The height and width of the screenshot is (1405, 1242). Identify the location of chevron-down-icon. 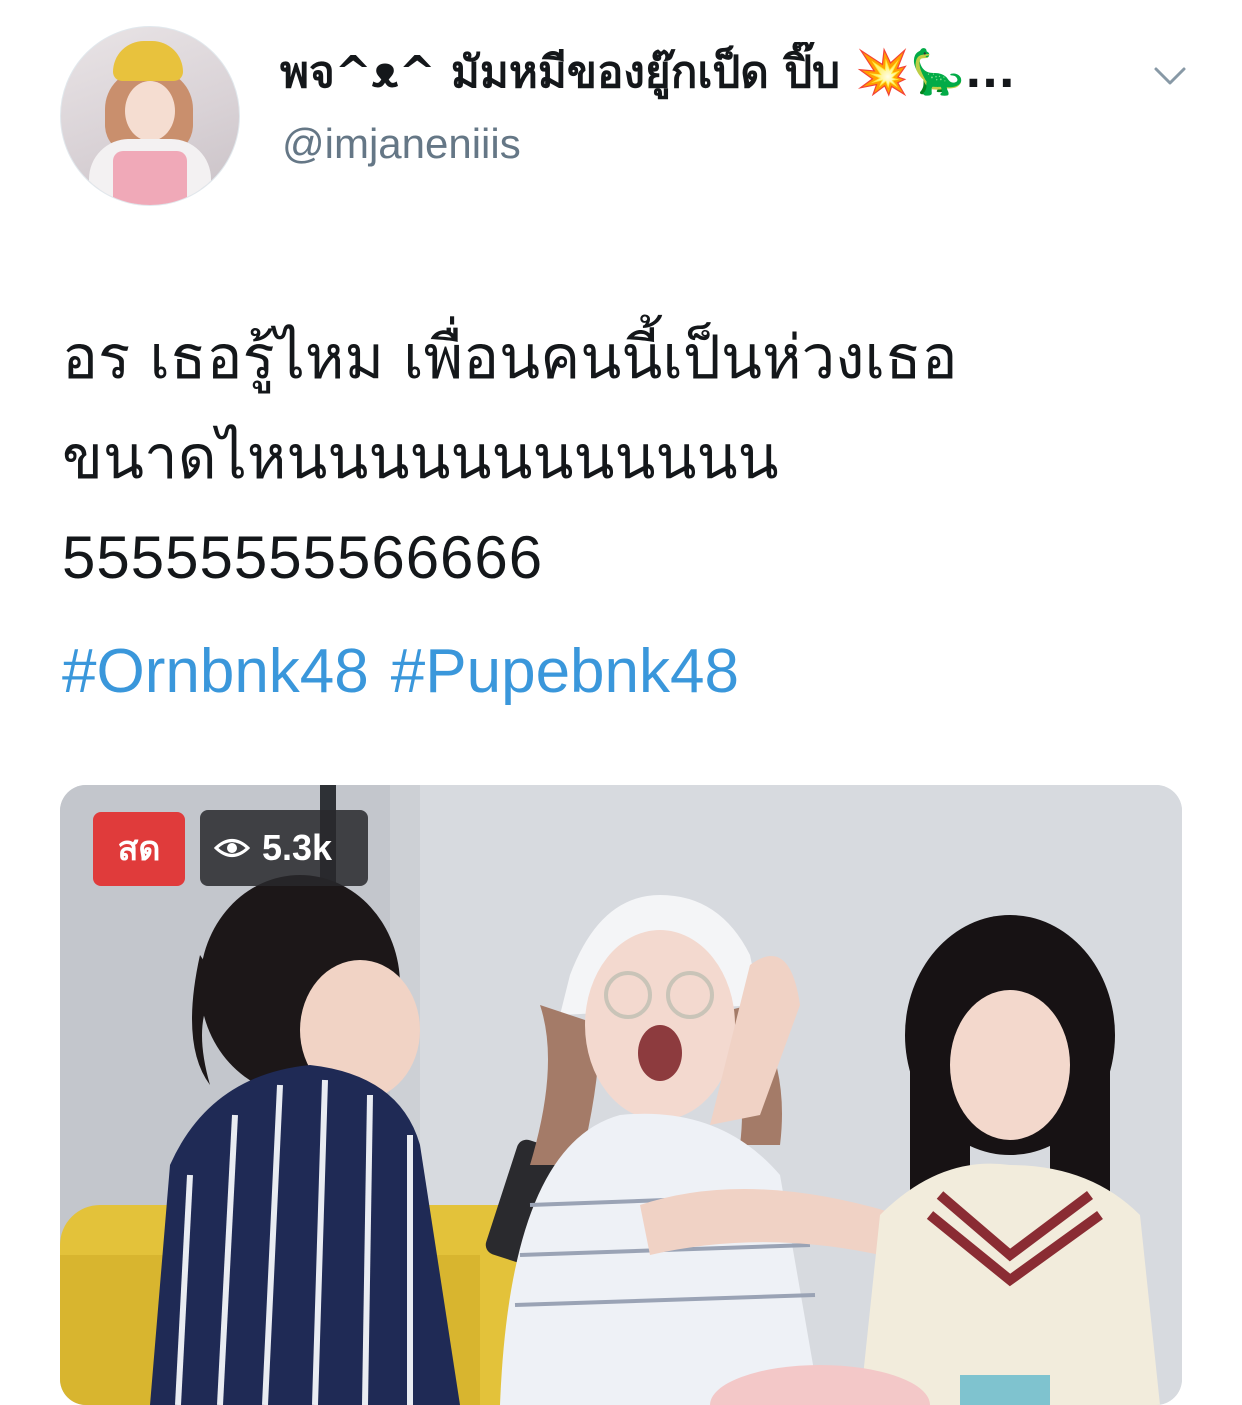
(1170, 75).